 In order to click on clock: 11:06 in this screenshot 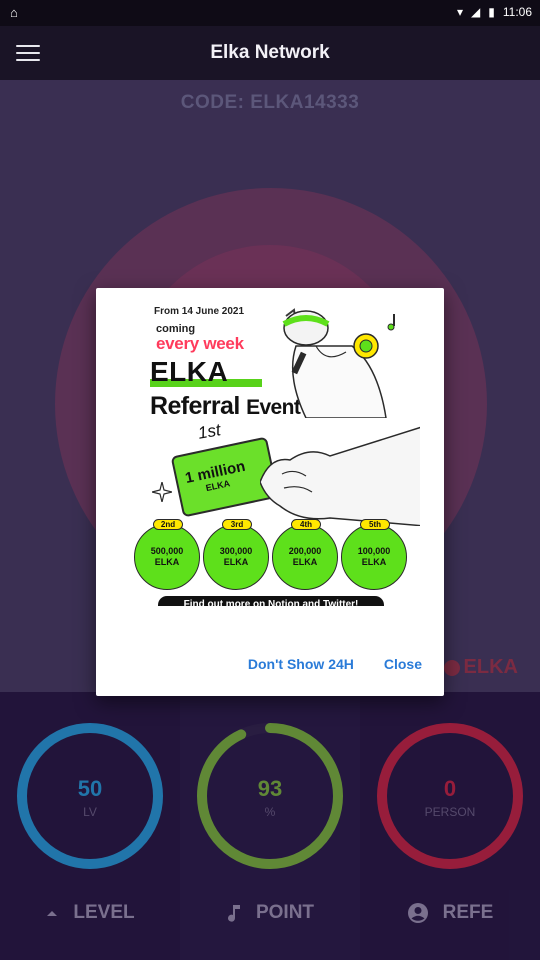, I will do `click(517, 12)`.